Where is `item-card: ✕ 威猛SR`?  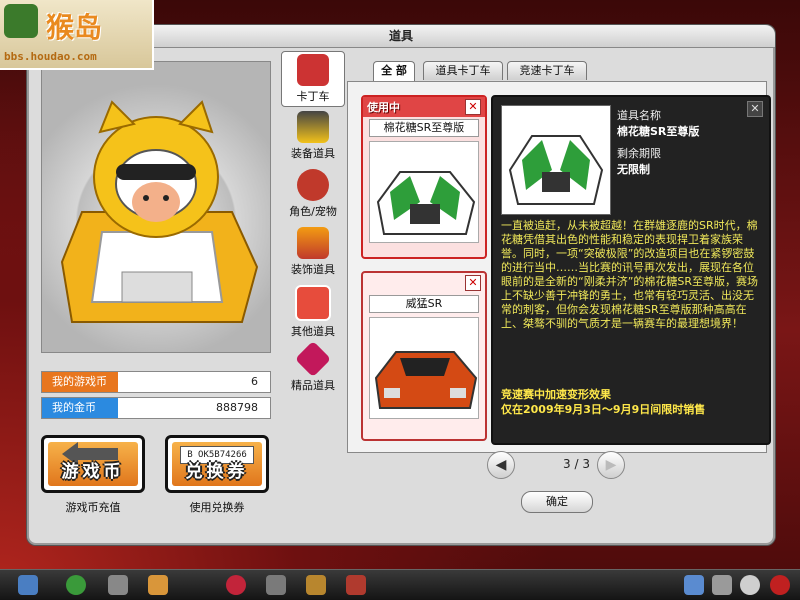
item-card: ✕ 威猛SR is located at coordinates (424, 356).